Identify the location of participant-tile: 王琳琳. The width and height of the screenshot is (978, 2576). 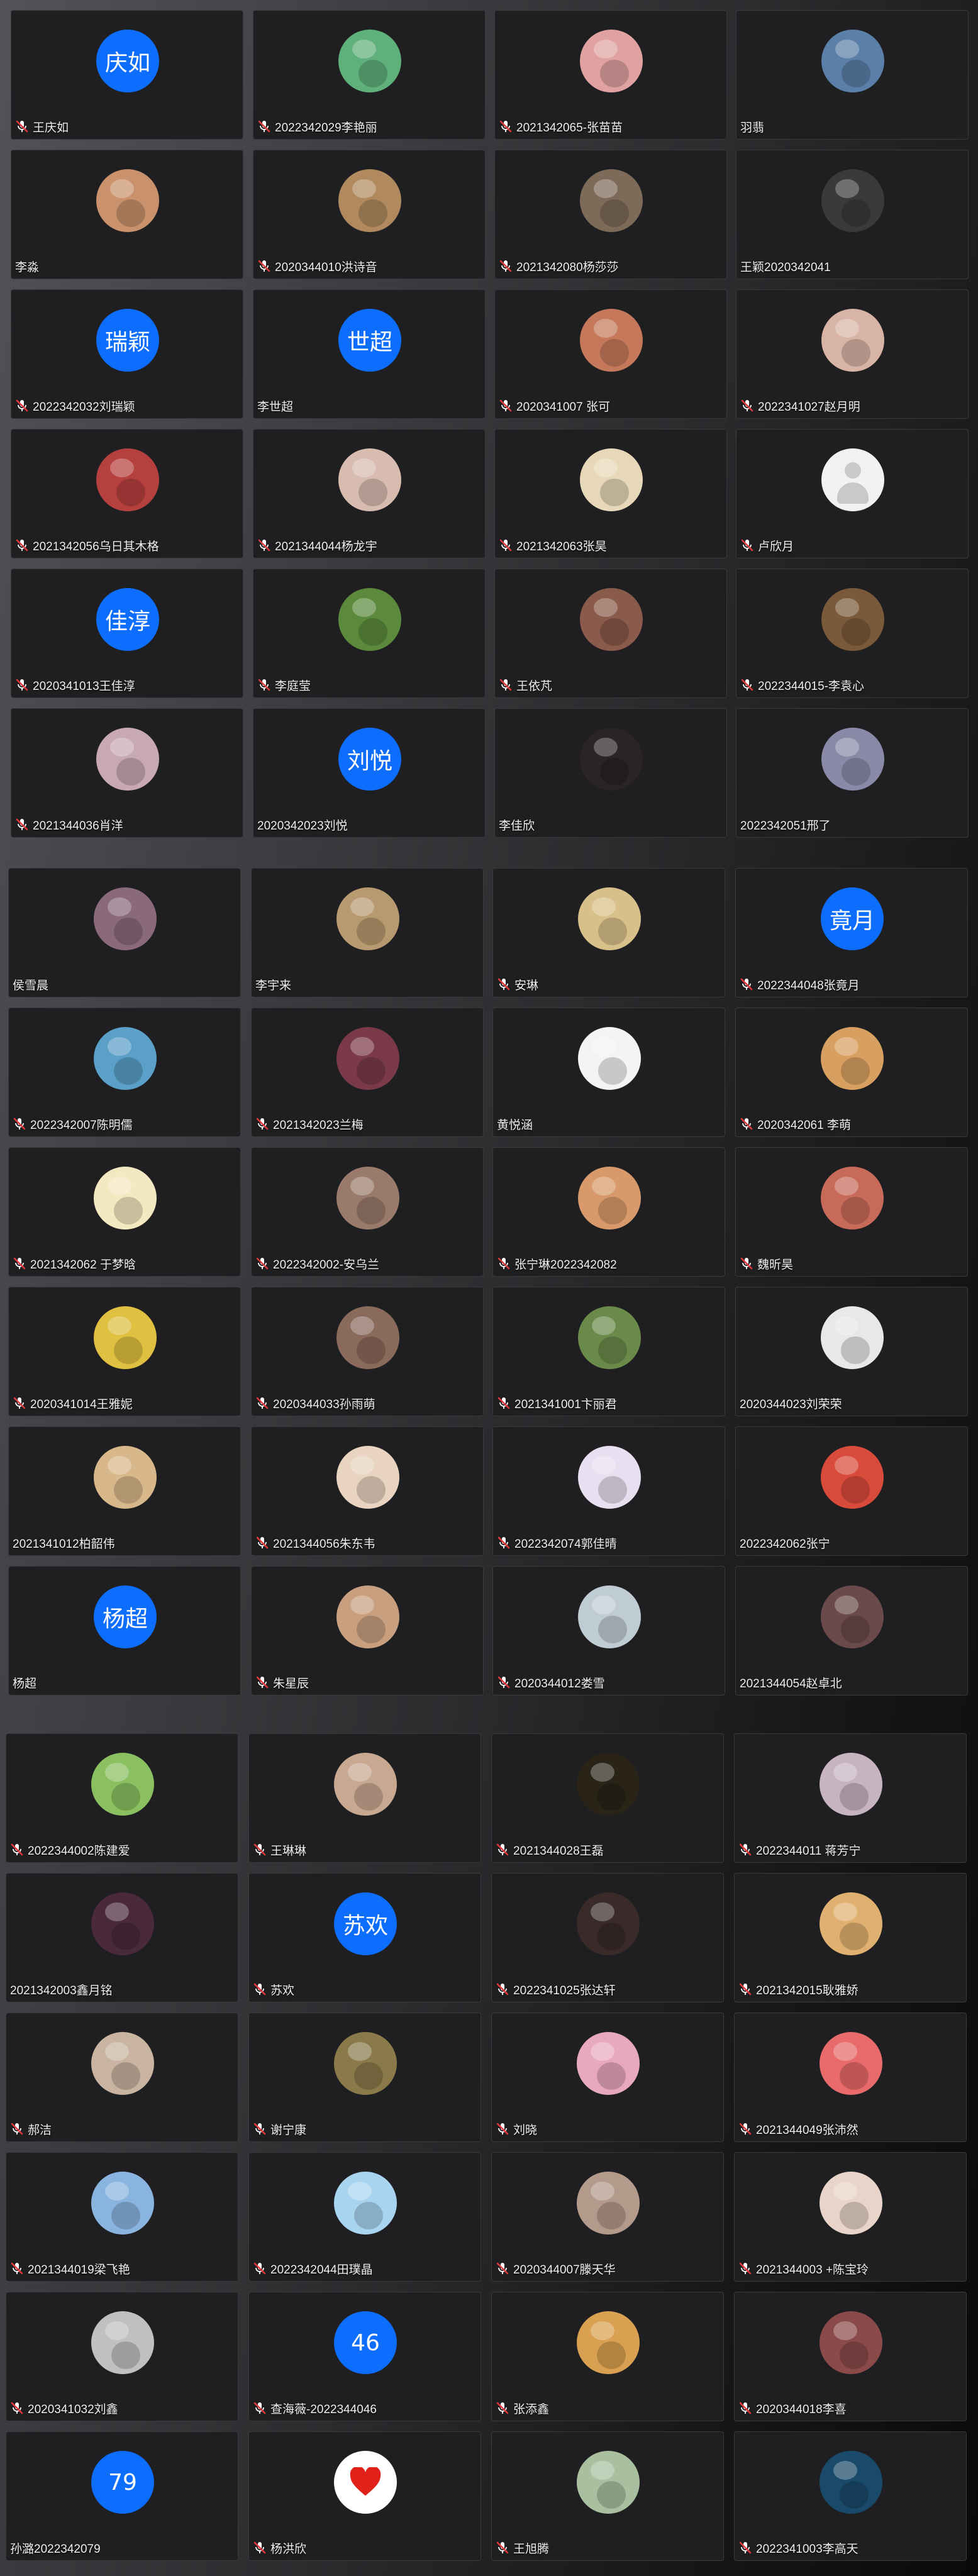
(365, 1798).